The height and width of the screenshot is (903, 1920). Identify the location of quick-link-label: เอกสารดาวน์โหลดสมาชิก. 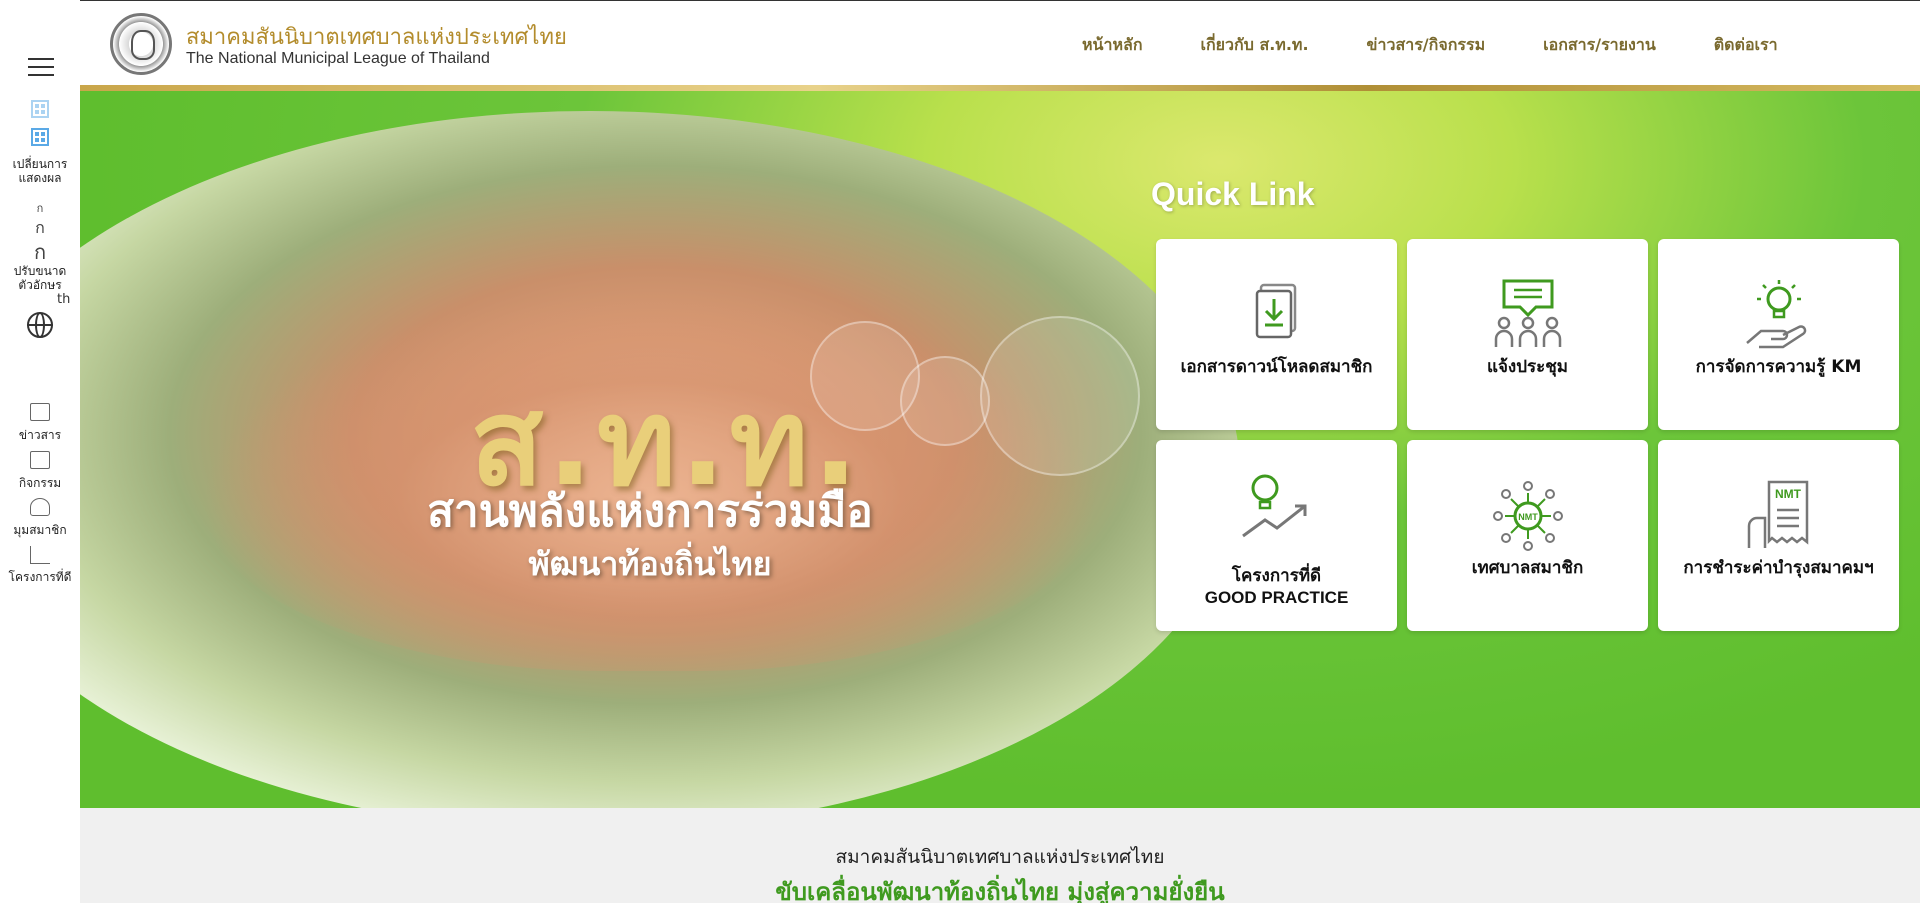
(1276, 367).